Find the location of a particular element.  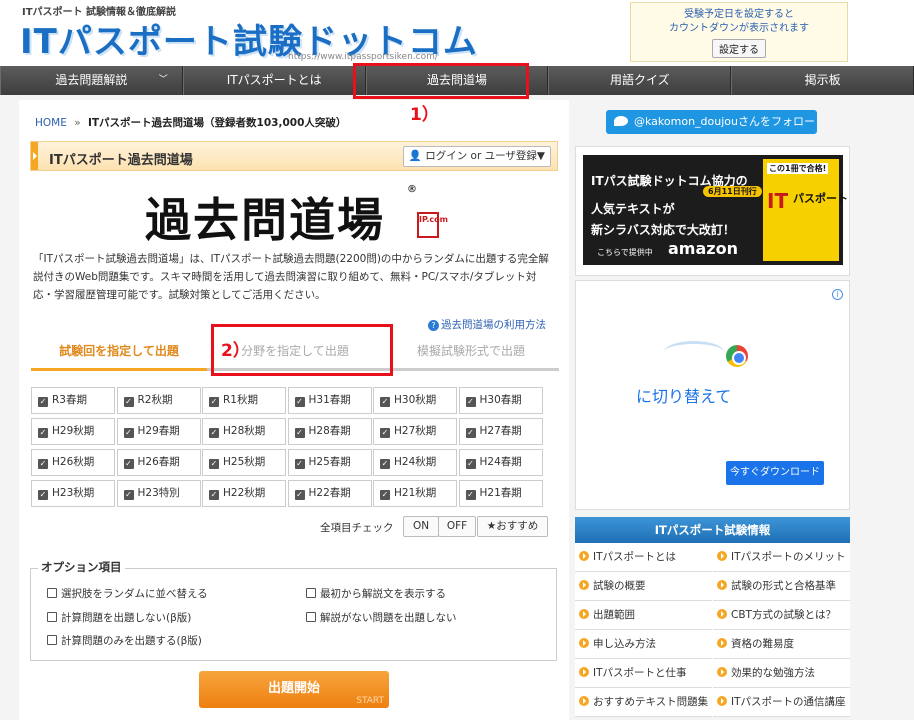

exam-checkbox-item: ✓ H26春期 is located at coordinates (158, 462).